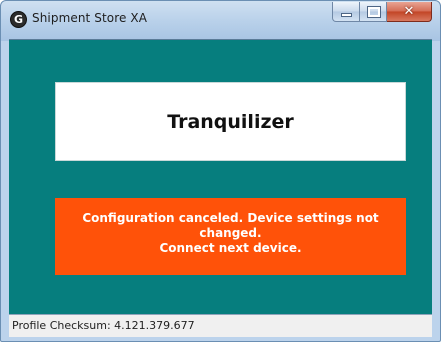 This screenshot has width=441, height=342. What do you see at coordinates (103, 325) in the screenshot?
I see `profile-checksum: Profile Checksum: 4.121.379.677` at bounding box center [103, 325].